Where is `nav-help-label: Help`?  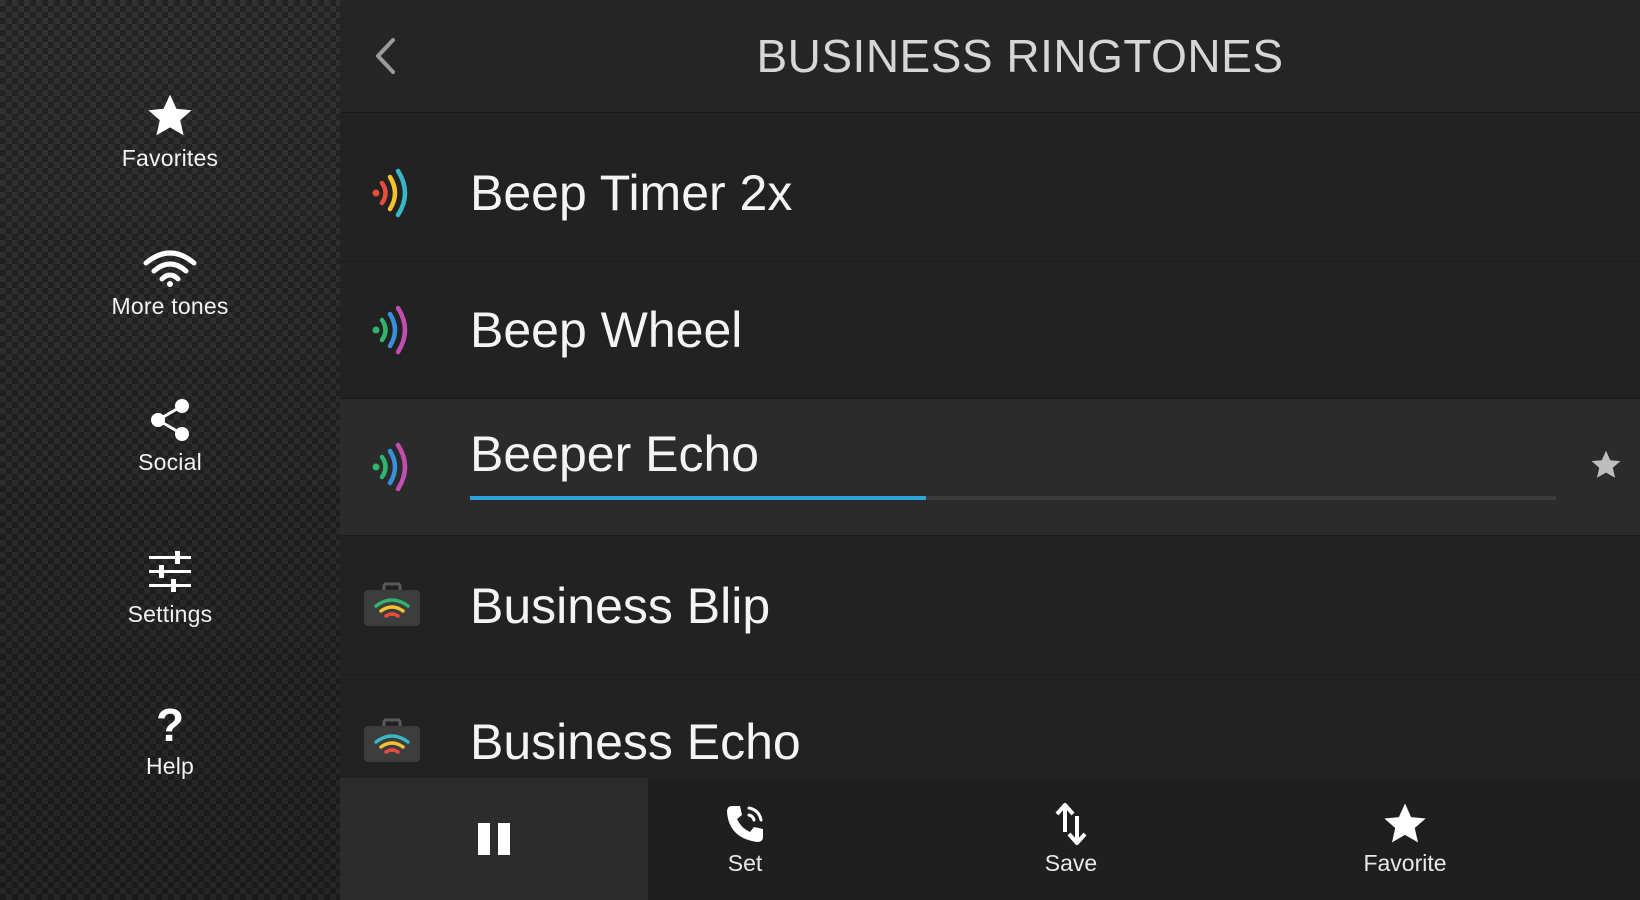 nav-help-label: Help is located at coordinates (170, 765).